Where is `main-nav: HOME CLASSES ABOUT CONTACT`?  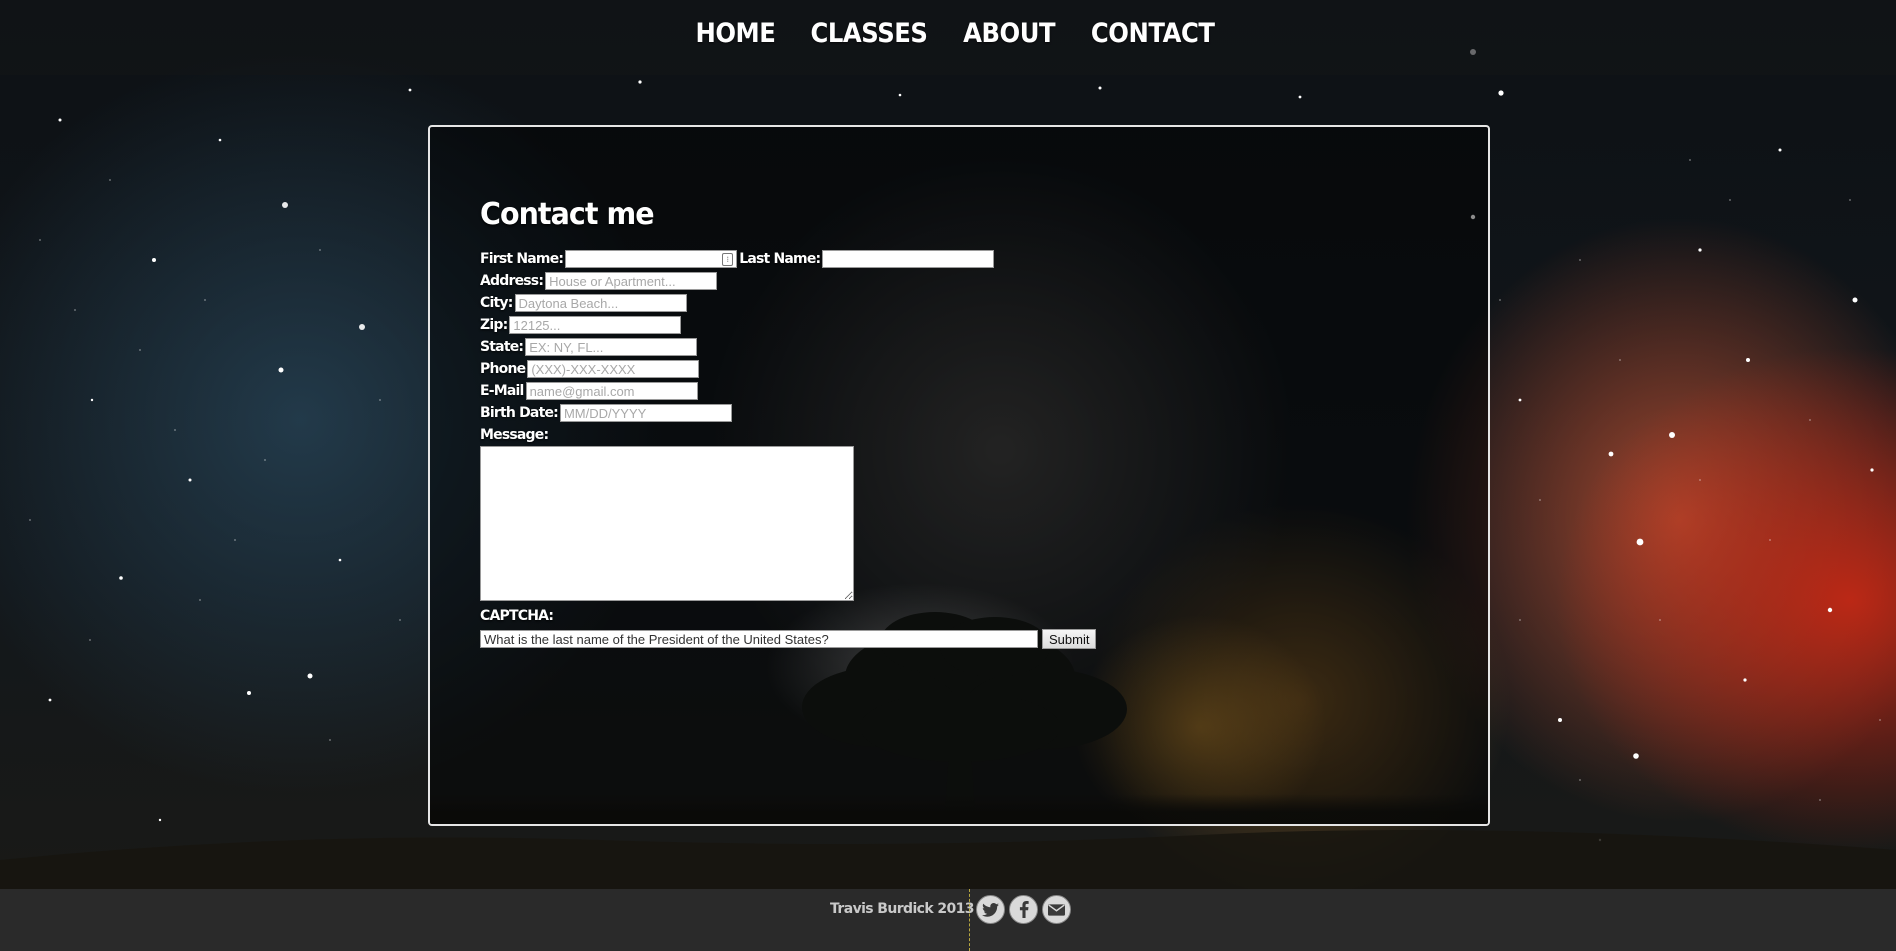 main-nav: HOME CLASSES ABOUT CONTACT is located at coordinates (948, 33).